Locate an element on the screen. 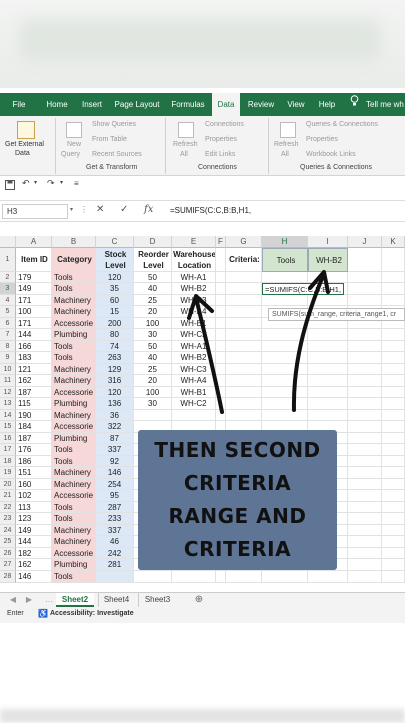  cell-stock-level: 146 is located at coordinates (115, 473).